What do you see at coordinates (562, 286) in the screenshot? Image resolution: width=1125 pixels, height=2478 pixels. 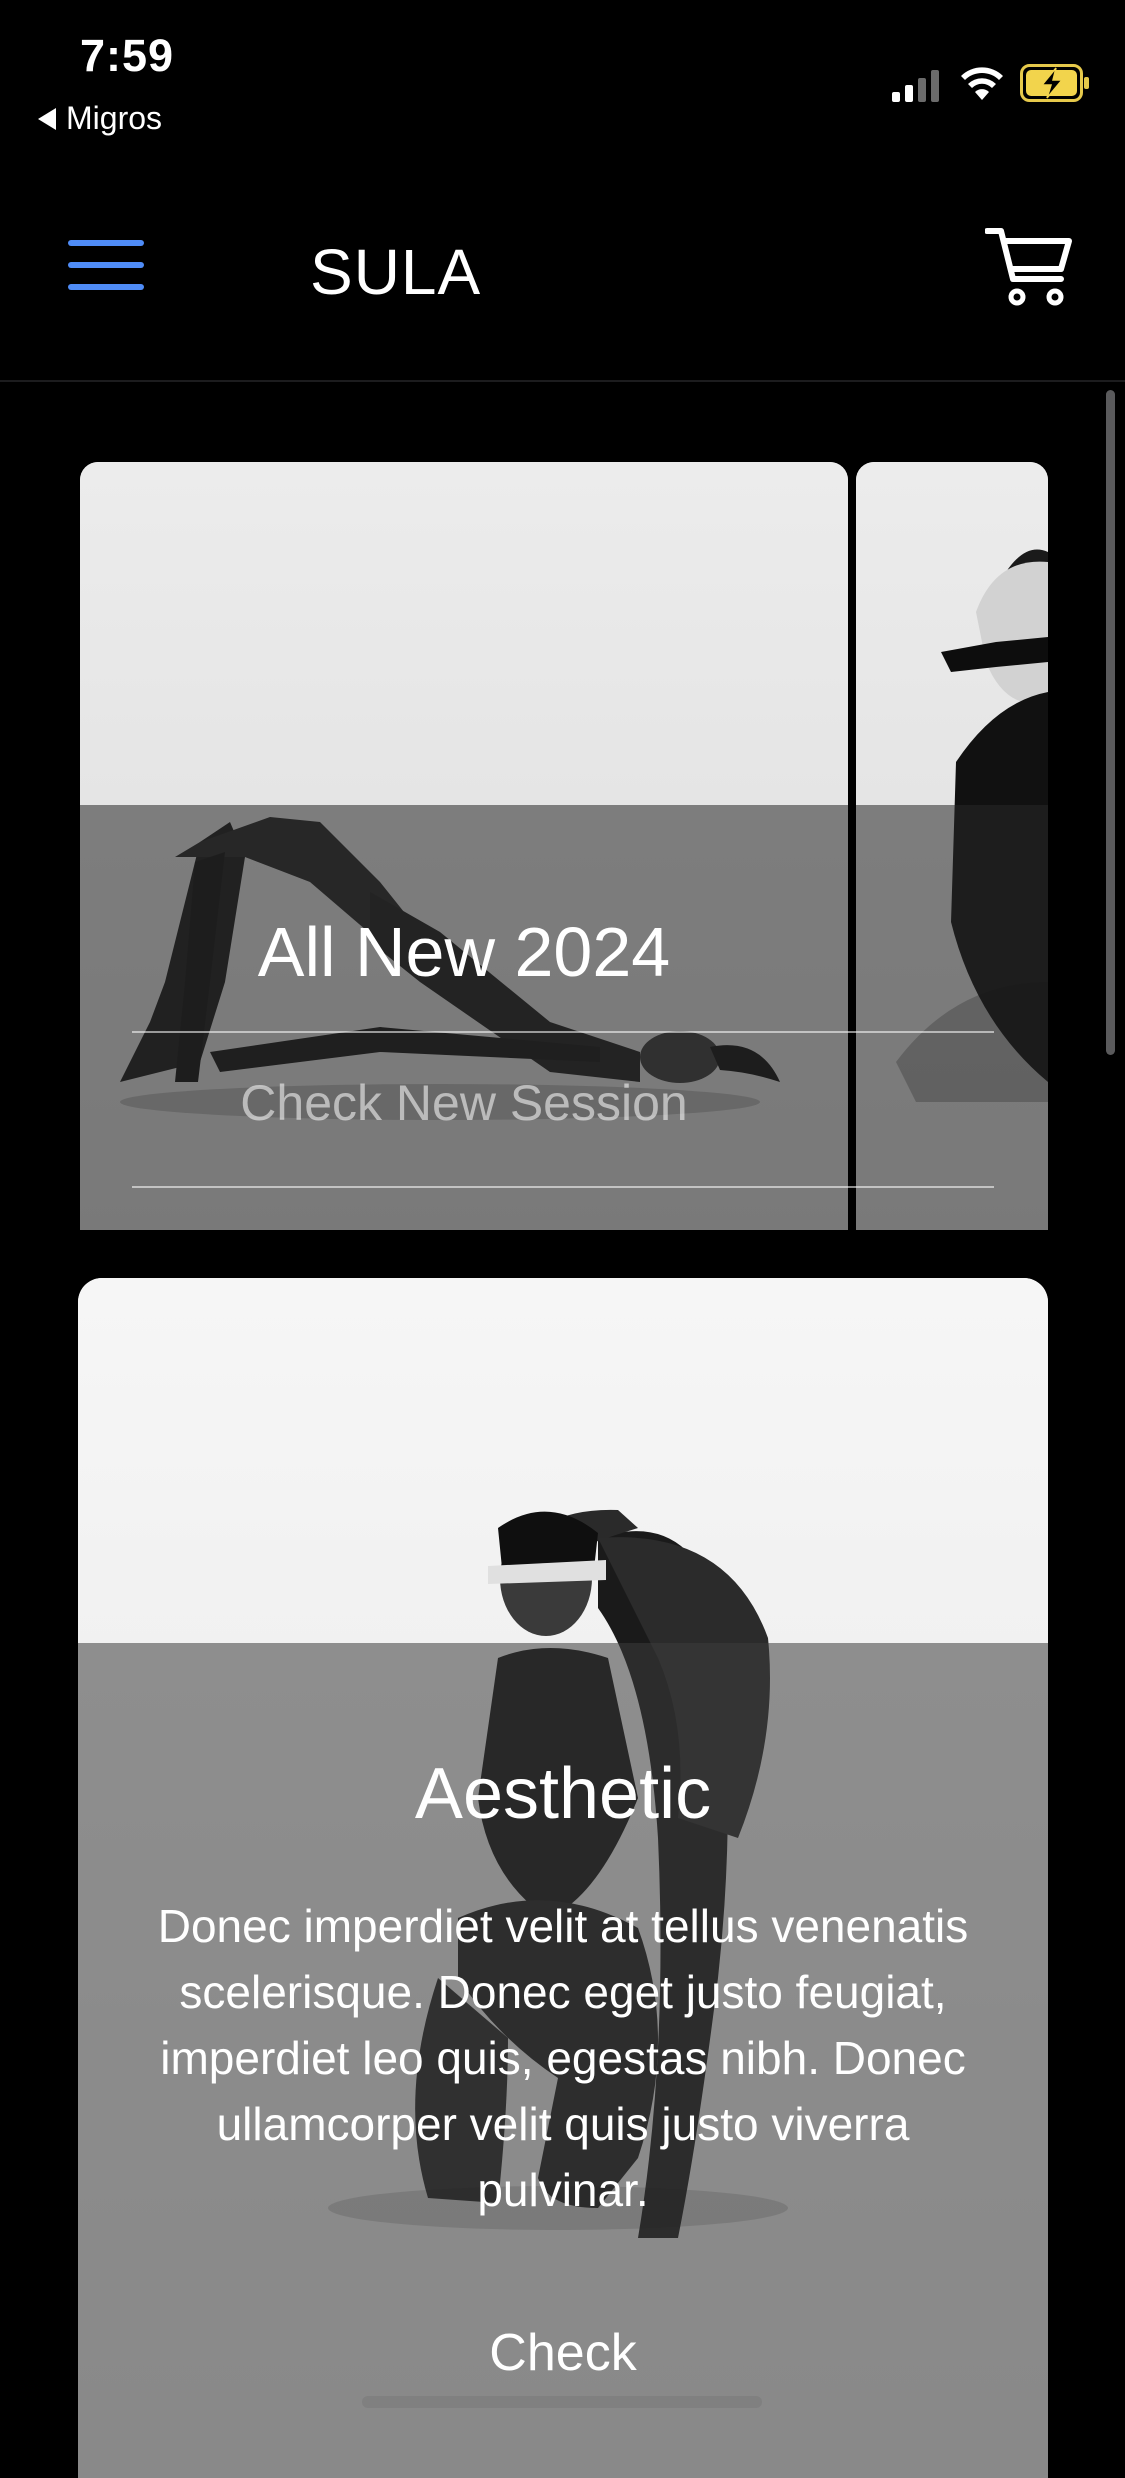 I see `app-header: SULA` at bounding box center [562, 286].